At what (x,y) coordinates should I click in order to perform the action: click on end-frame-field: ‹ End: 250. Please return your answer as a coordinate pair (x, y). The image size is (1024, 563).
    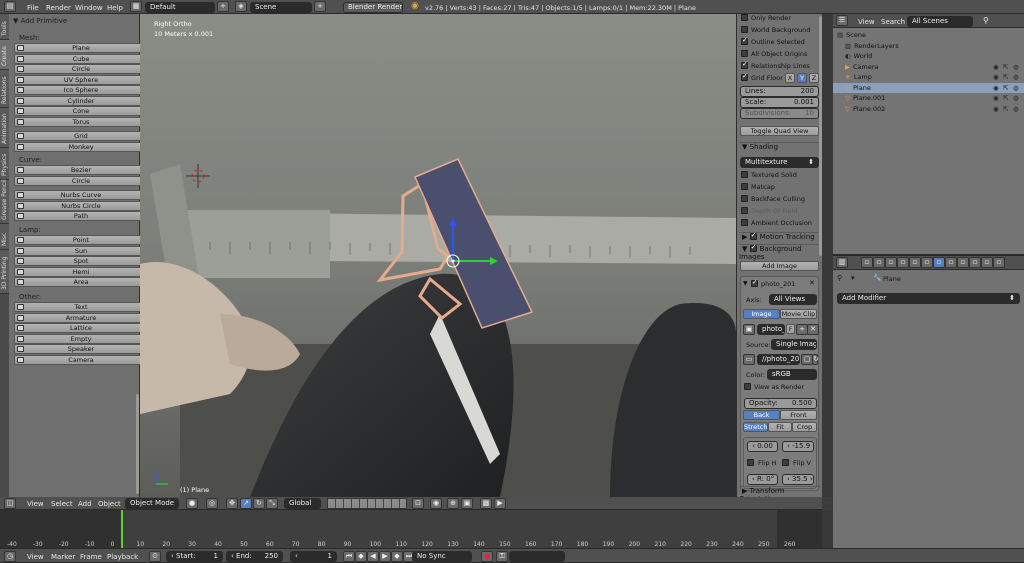
    Looking at the image, I should click on (254, 556).